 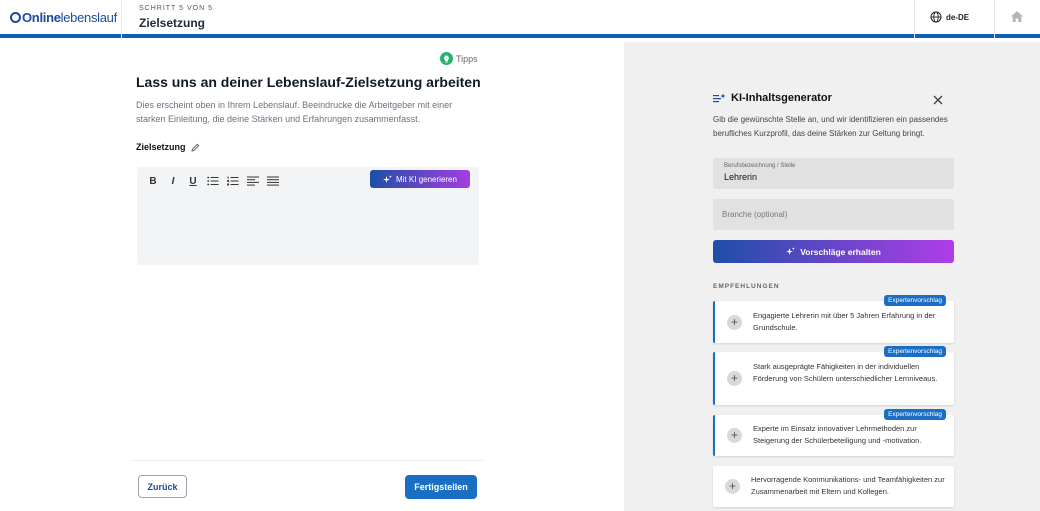 I want to click on objective-field-label: Zielsetzung, so click(x=168, y=147).